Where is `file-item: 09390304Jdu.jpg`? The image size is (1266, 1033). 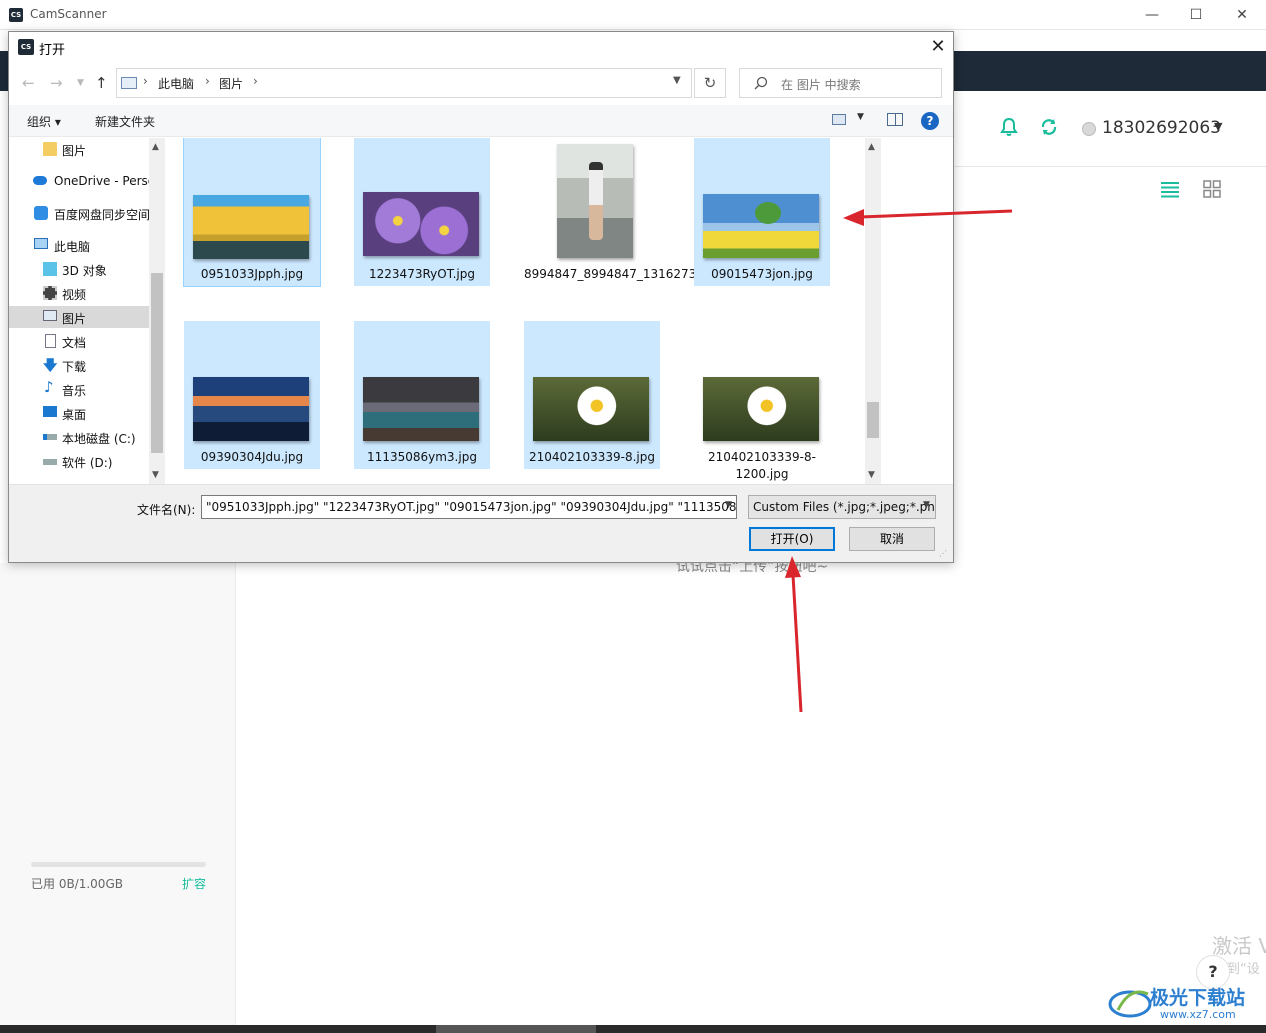 file-item: 09390304Jdu.jpg is located at coordinates (252, 395).